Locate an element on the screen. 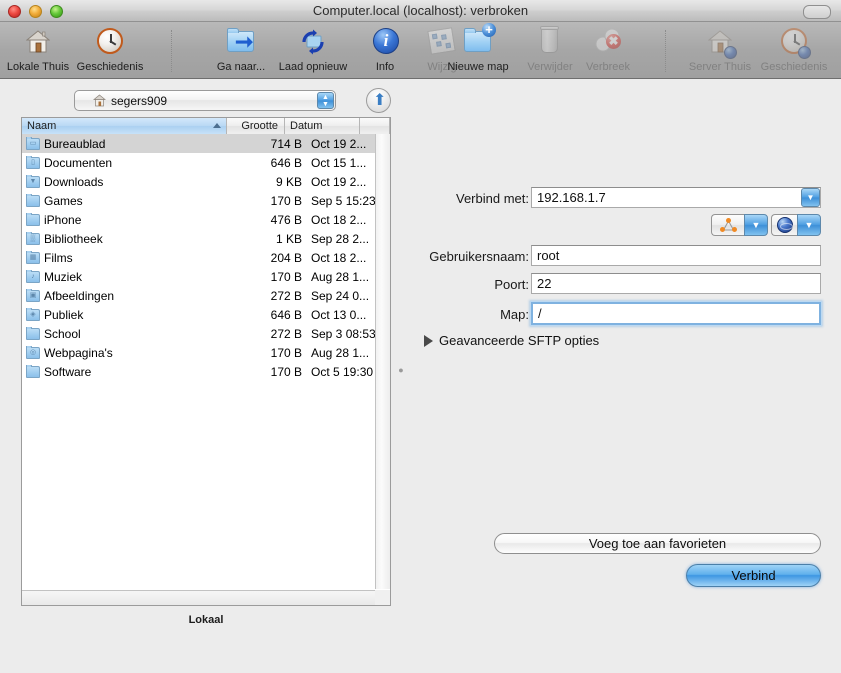 This screenshot has width=841, height=673. bonjour-browse-button: ▼ is located at coordinates (739, 225).